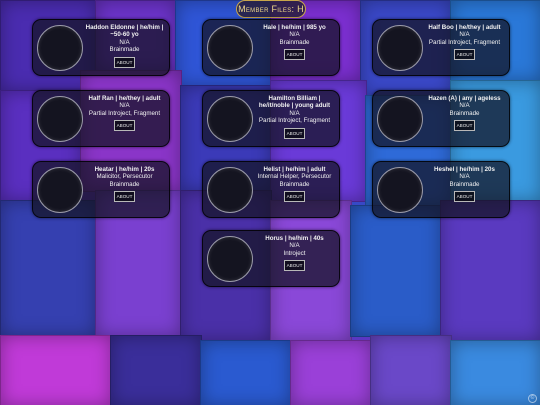 This screenshot has height=405, width=540. What do you see at coordinates (124, 169) in the screenshot?
I see `member-name: Heatar | he/him | 20s` at bounding box center [124, 169].